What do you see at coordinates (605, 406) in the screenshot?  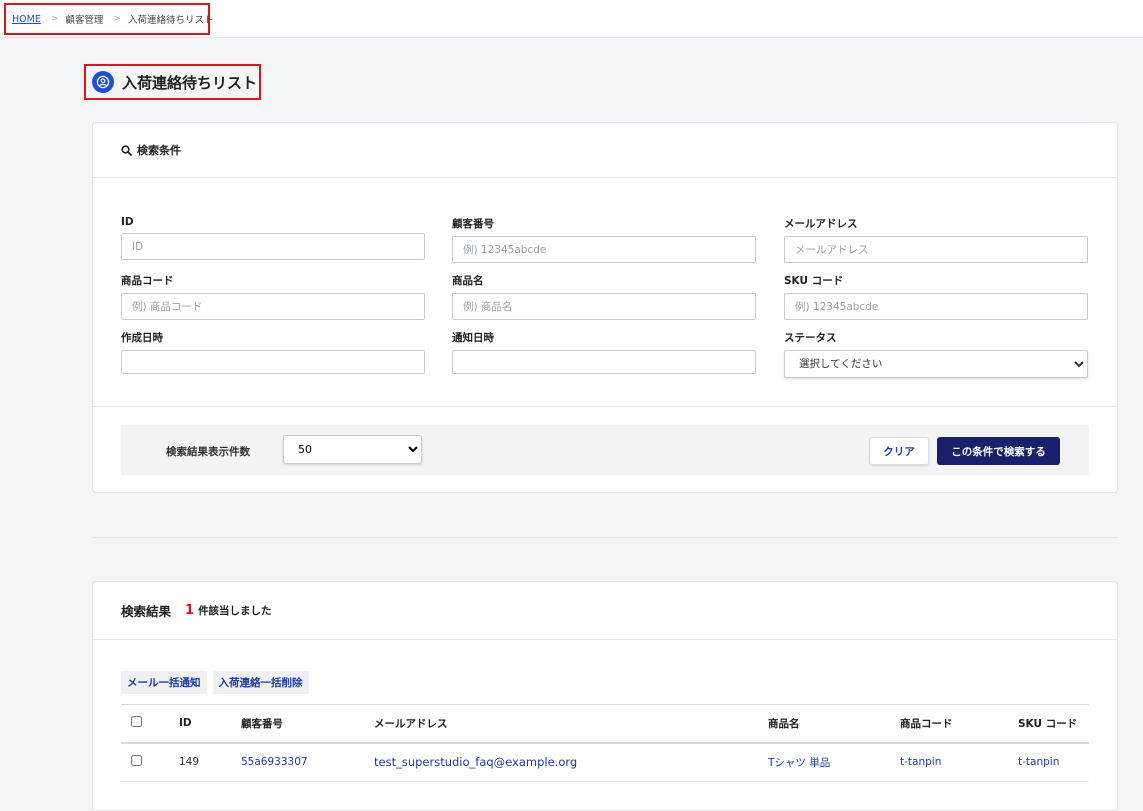 I see `divider` at bounding box center [605, 406].